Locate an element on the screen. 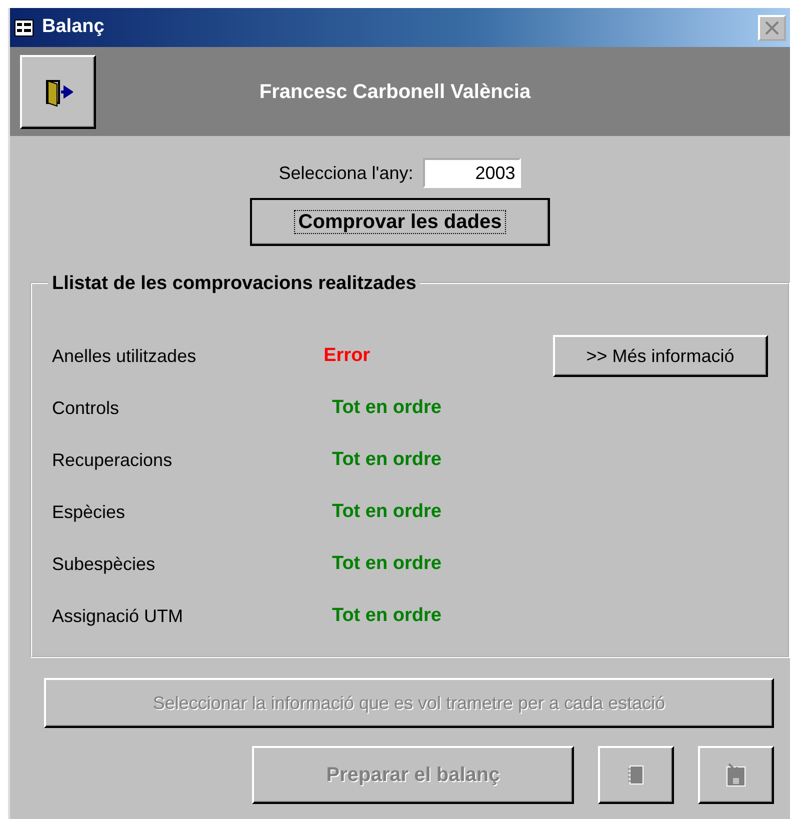  check-label: Subespècies is located at coordinates (104, 564).